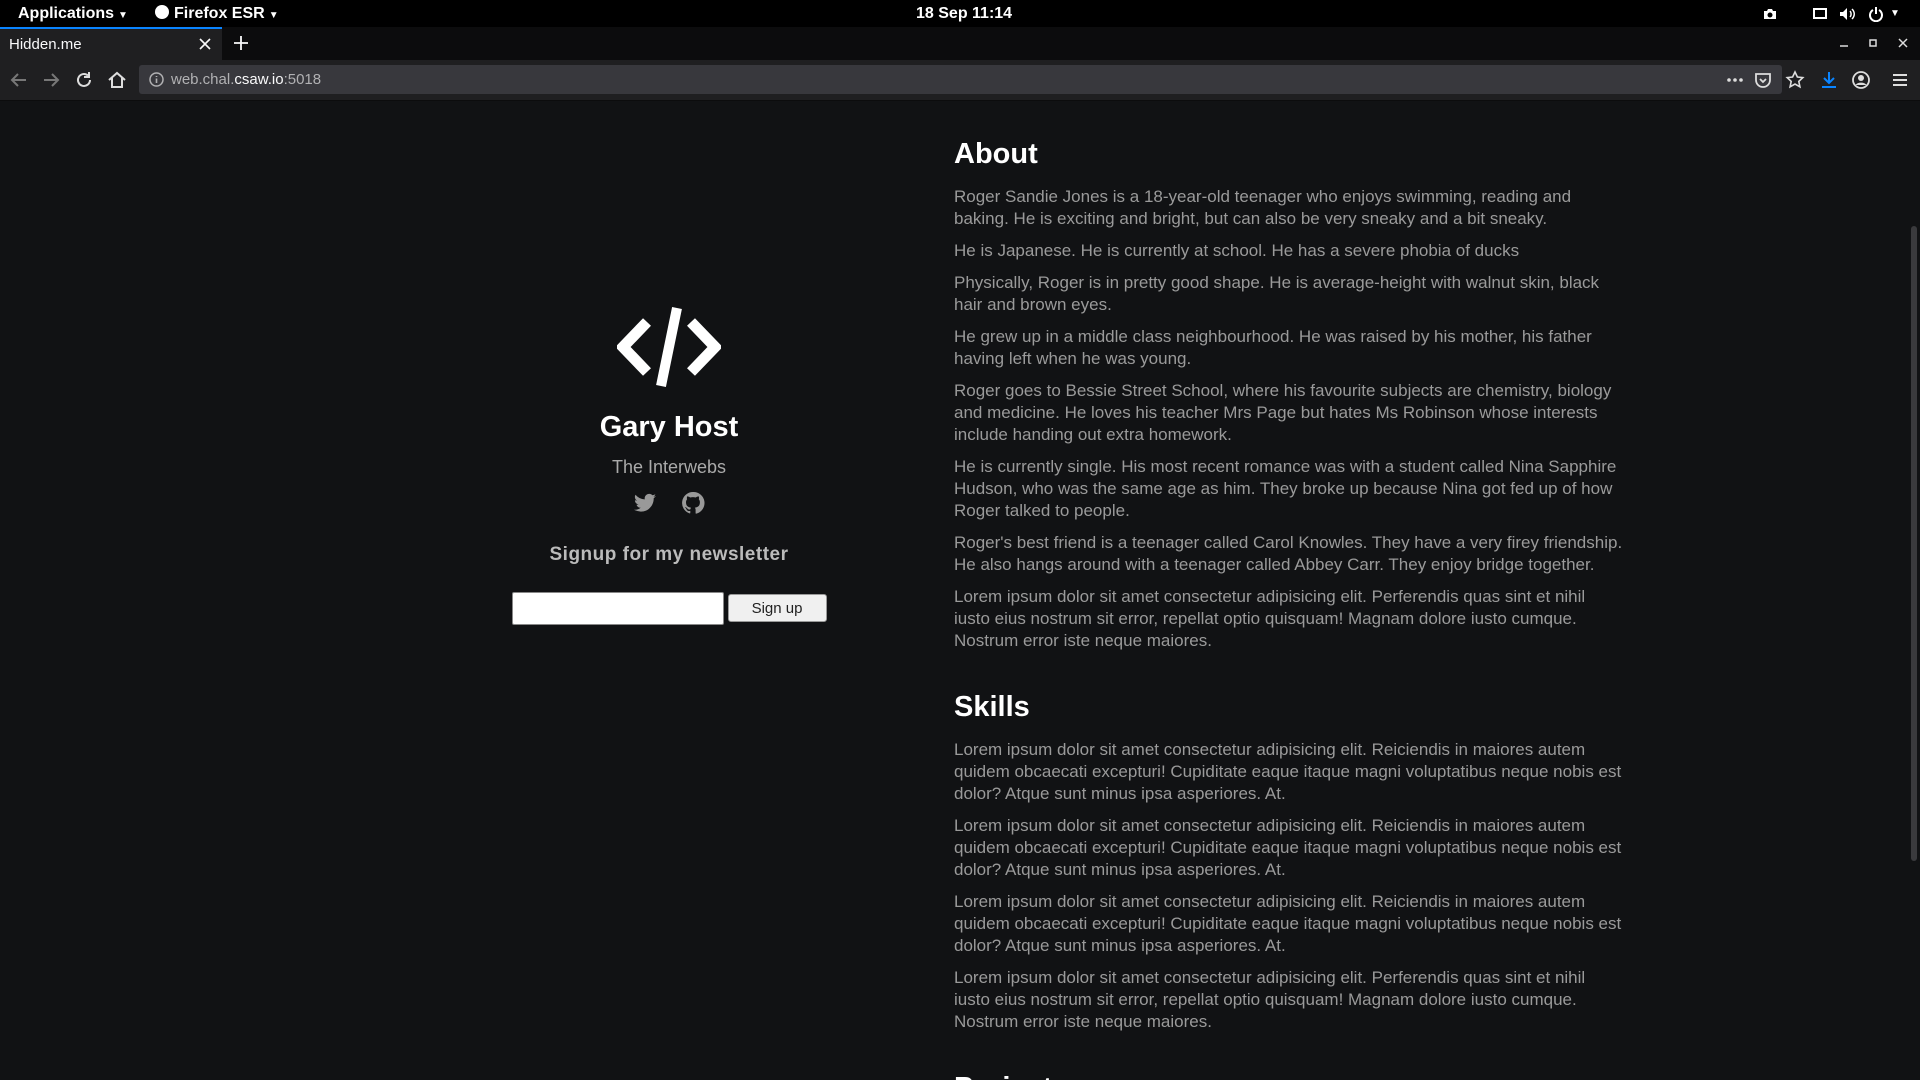 The width and height of the screenshot is (1920, 1080). Describe the element at coordinates (156, 79) in the screenshot. I see `info-icon` at that location.